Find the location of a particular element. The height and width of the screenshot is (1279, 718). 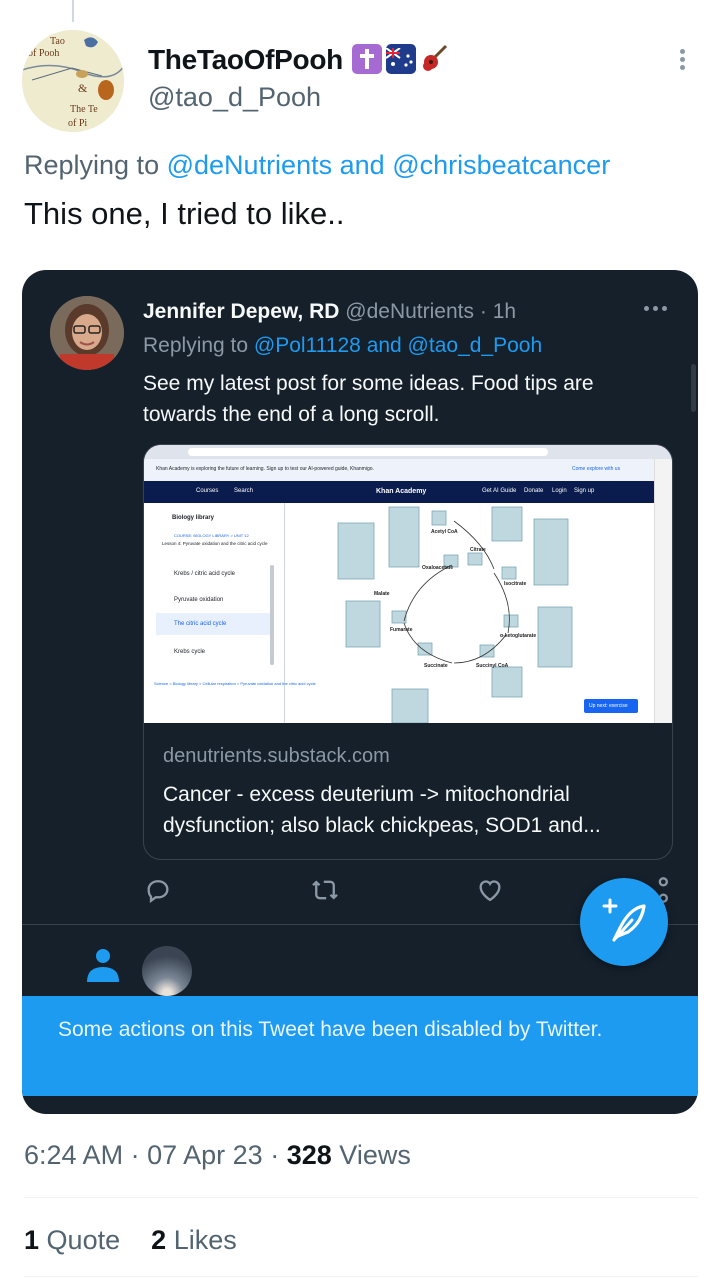

views-count: 328 is located at coordinates (309, 1155).